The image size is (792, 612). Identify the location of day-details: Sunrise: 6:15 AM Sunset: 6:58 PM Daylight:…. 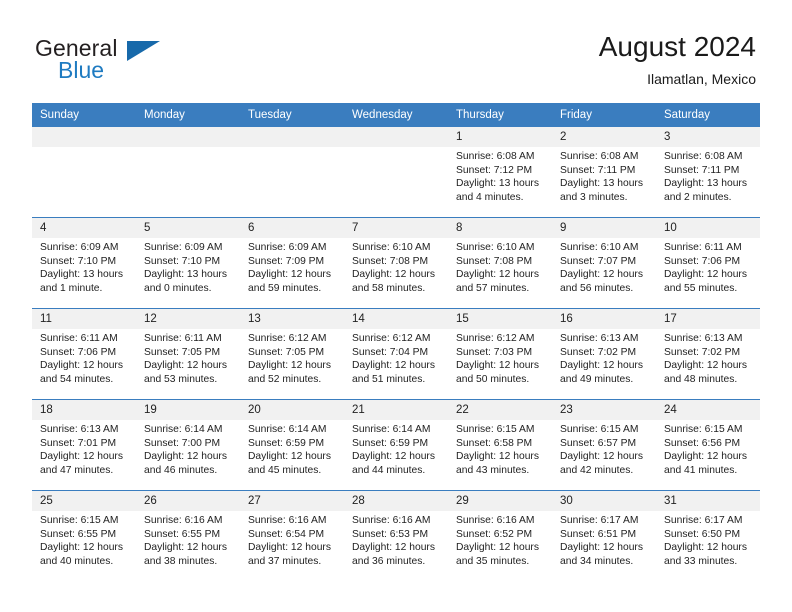
(500, 448).